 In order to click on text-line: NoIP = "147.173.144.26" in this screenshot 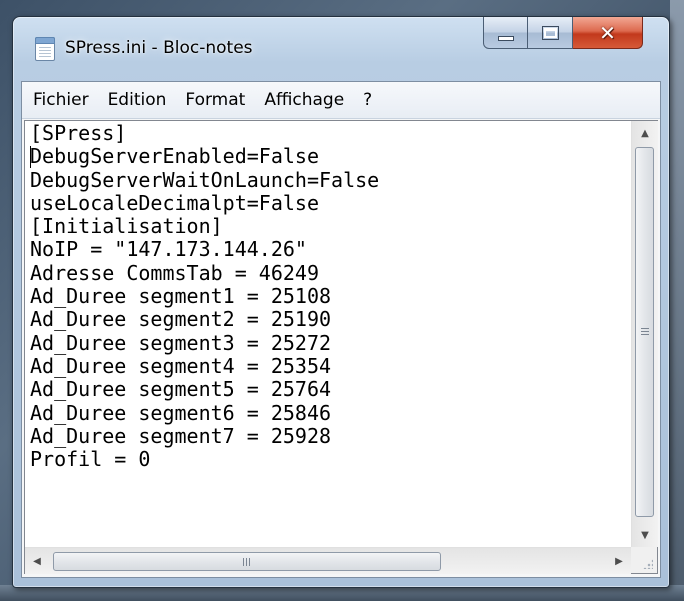, I will do `click(168, 249)`.